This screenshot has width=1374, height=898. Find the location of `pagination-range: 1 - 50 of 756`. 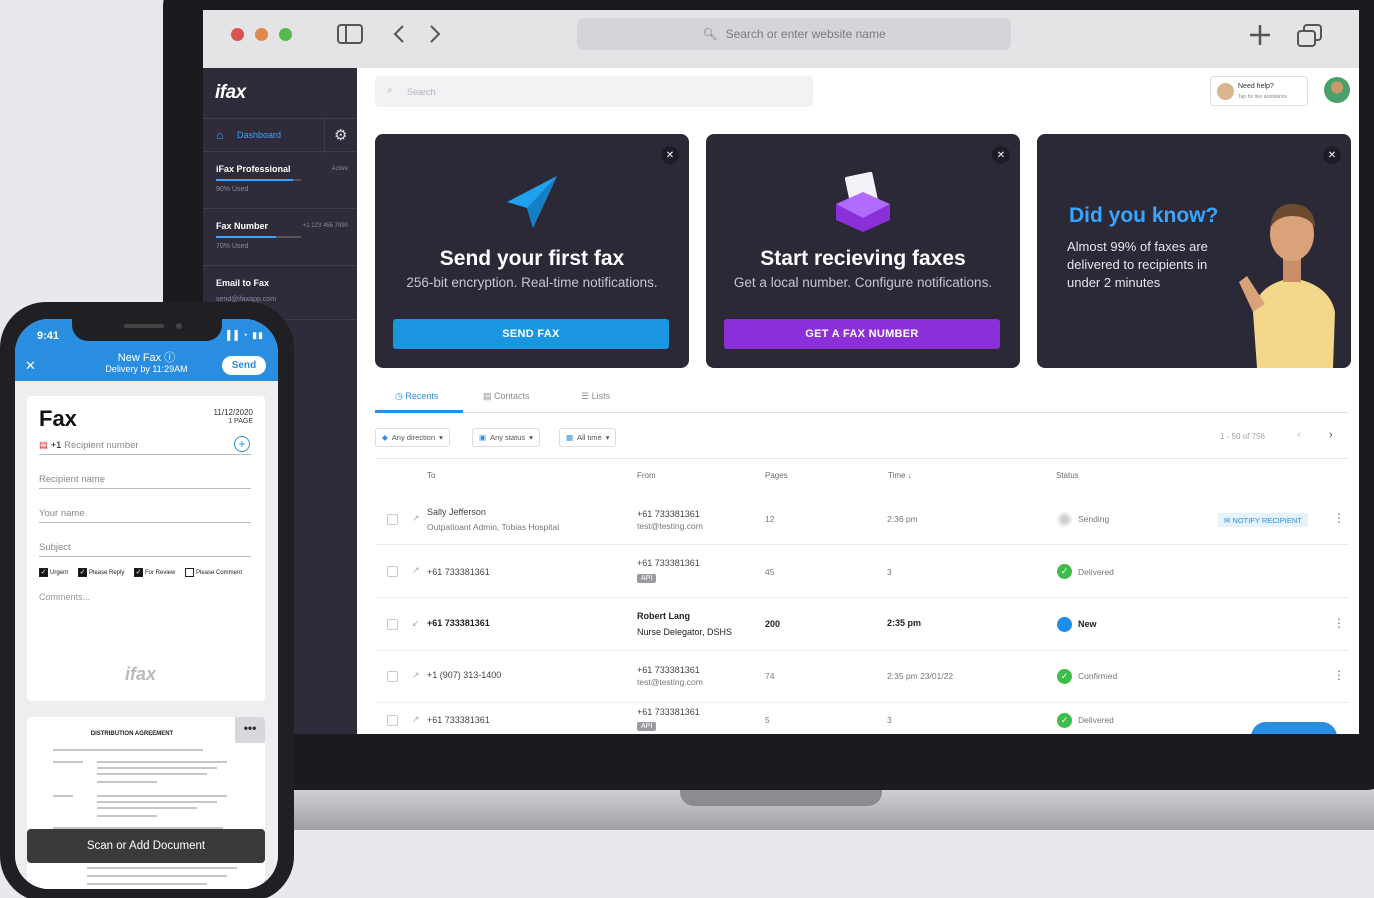

pagination-range: 1 - 50 of 756 is located at coordinates (1242, 436).